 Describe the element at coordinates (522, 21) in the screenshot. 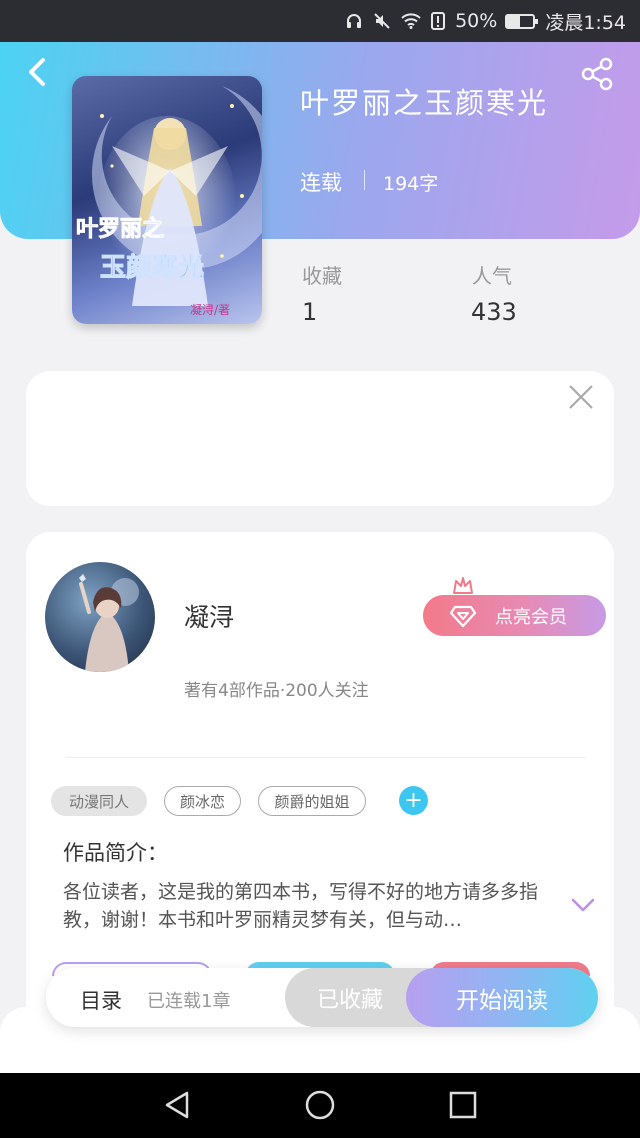

I see `battery-icon` at that location.